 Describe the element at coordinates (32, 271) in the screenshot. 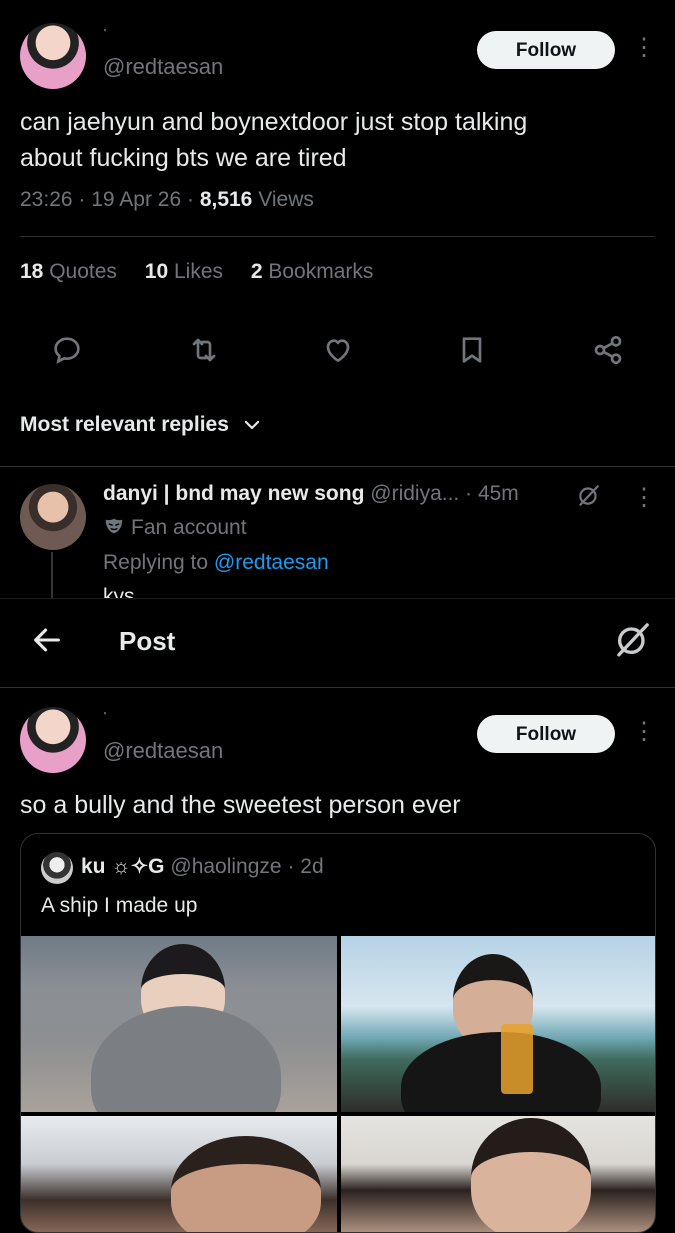

I see `stat-quotes-count: 18` at that location.